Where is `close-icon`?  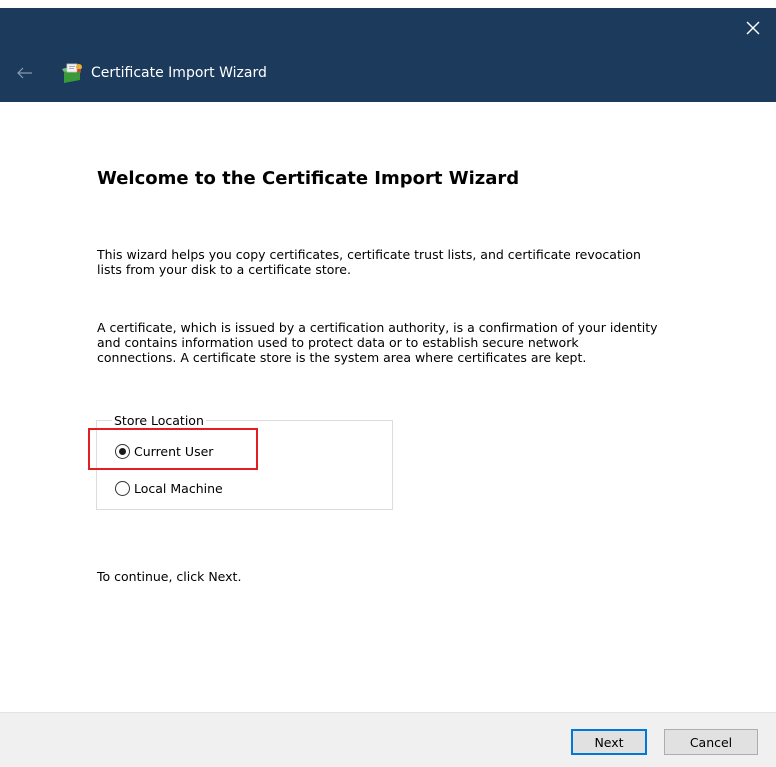
close-icon is located at coordinates (753, 28).